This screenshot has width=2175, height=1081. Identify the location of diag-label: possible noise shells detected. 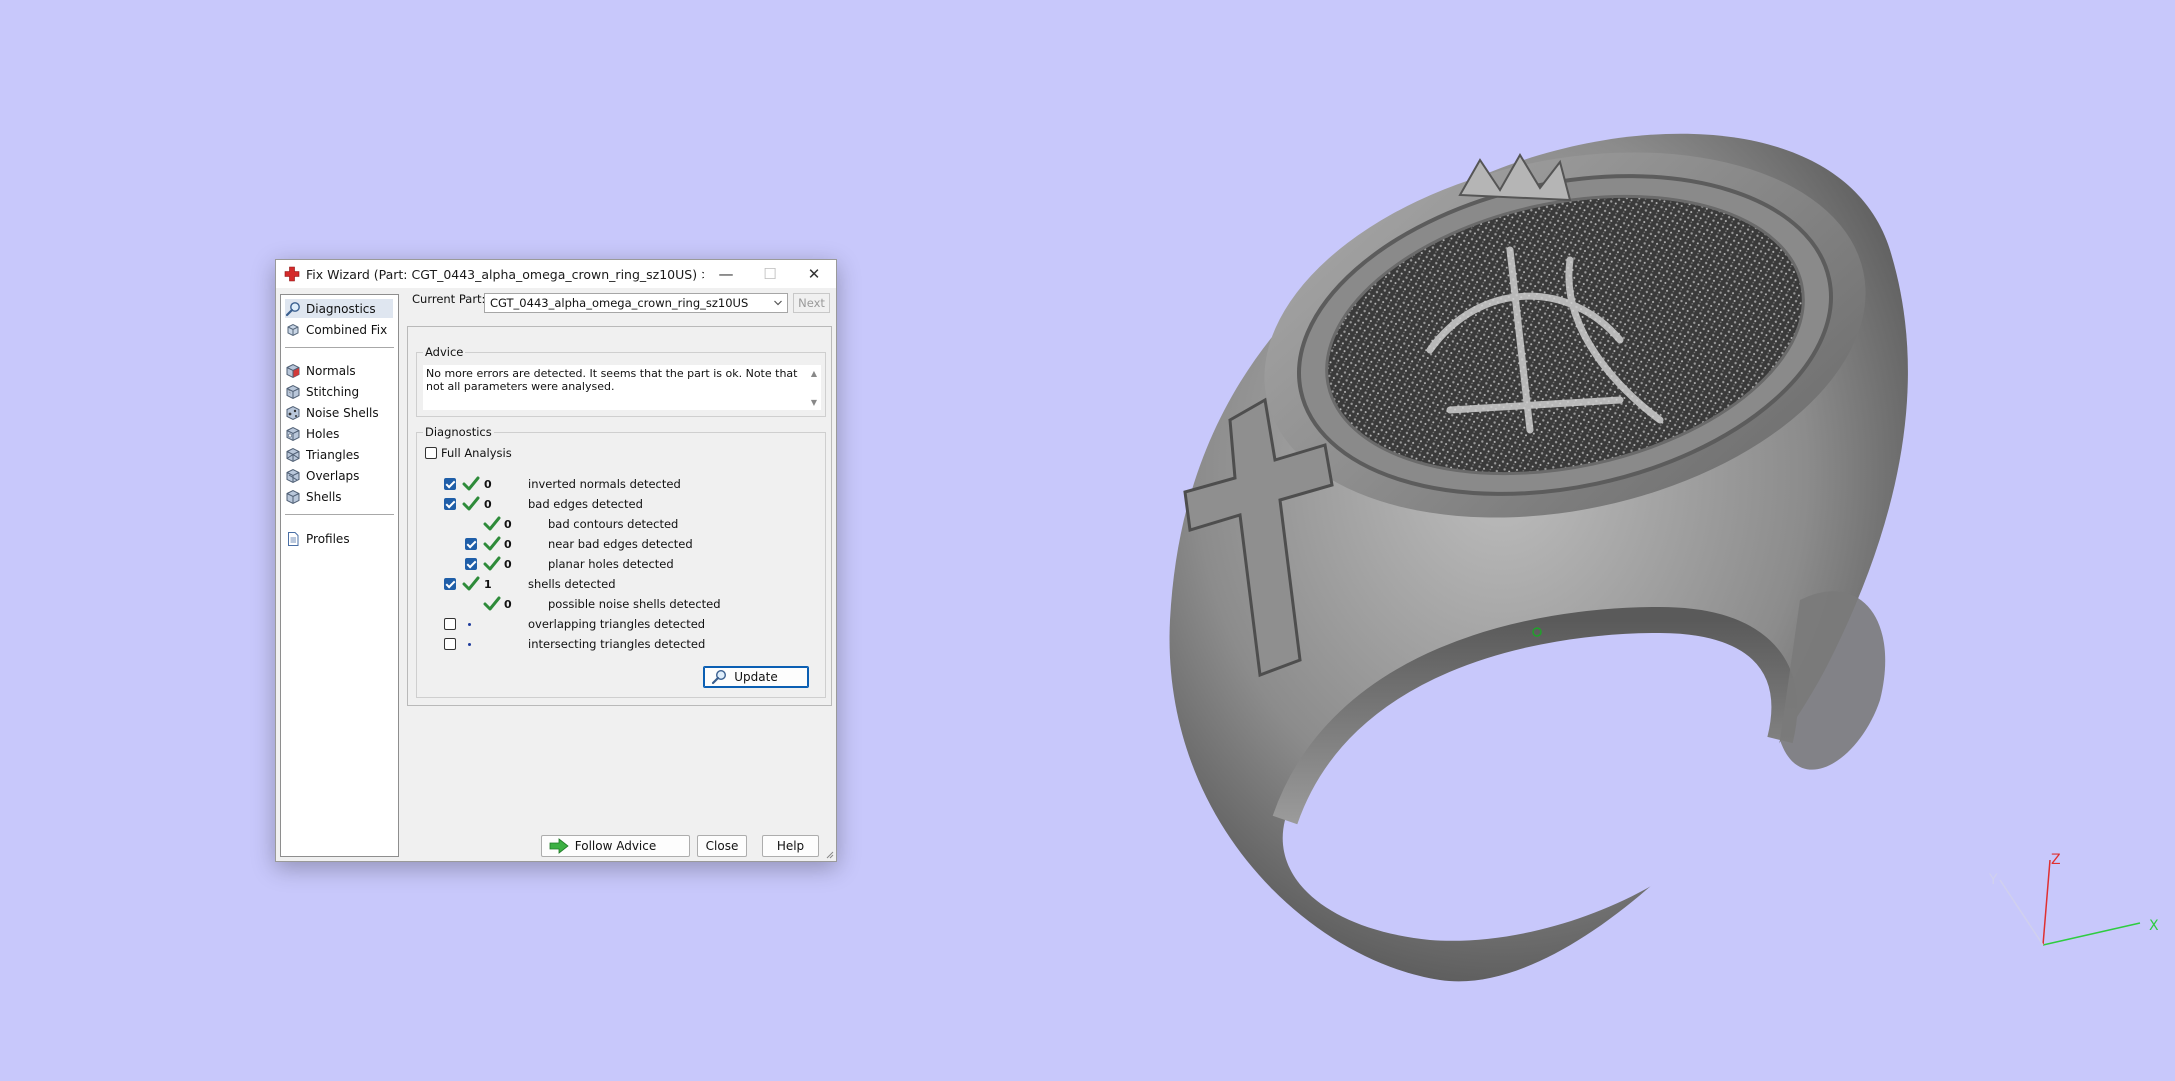
(634, 604).